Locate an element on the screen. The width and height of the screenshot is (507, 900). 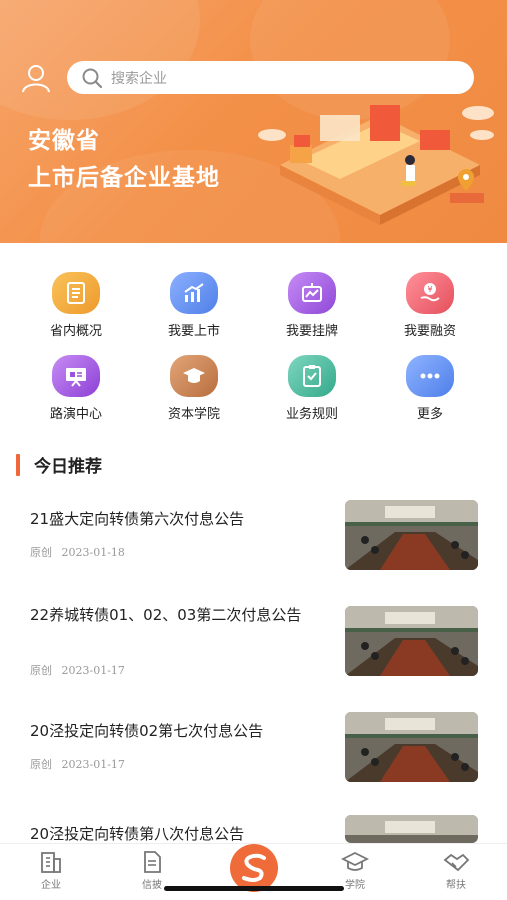
board-chart-icon is located at coordinates (312, 293).